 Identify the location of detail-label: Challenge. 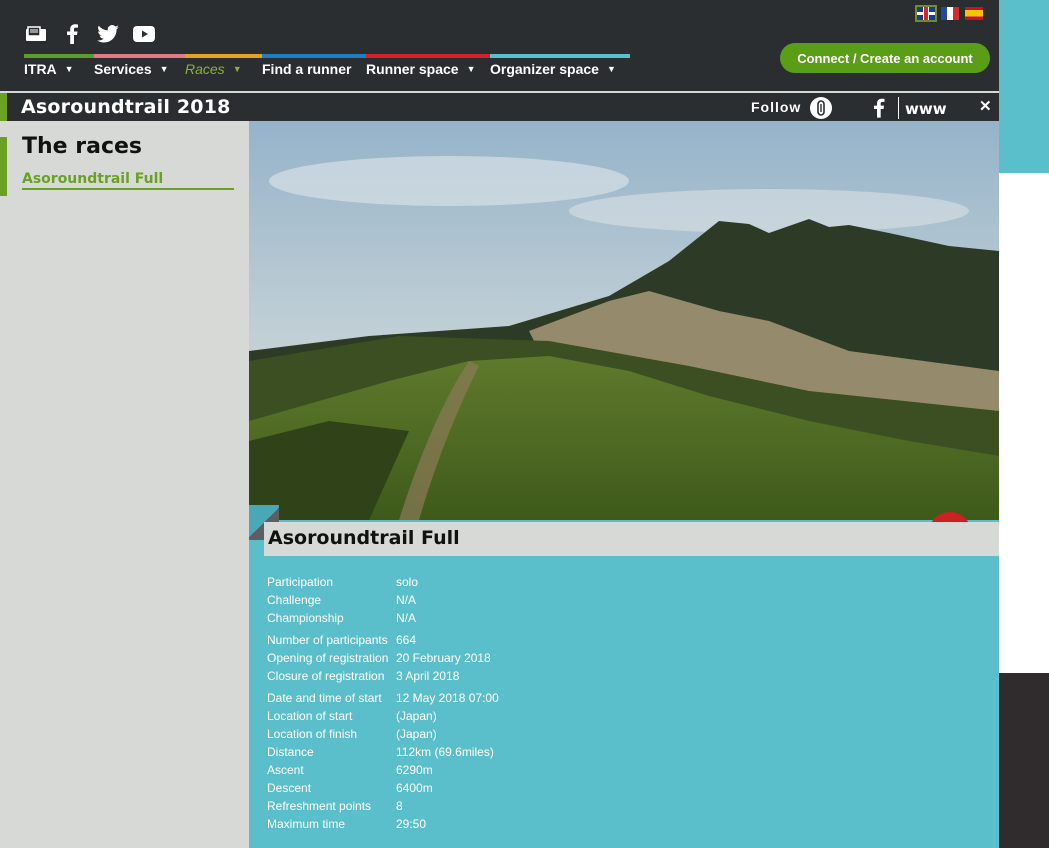
(294, 600).